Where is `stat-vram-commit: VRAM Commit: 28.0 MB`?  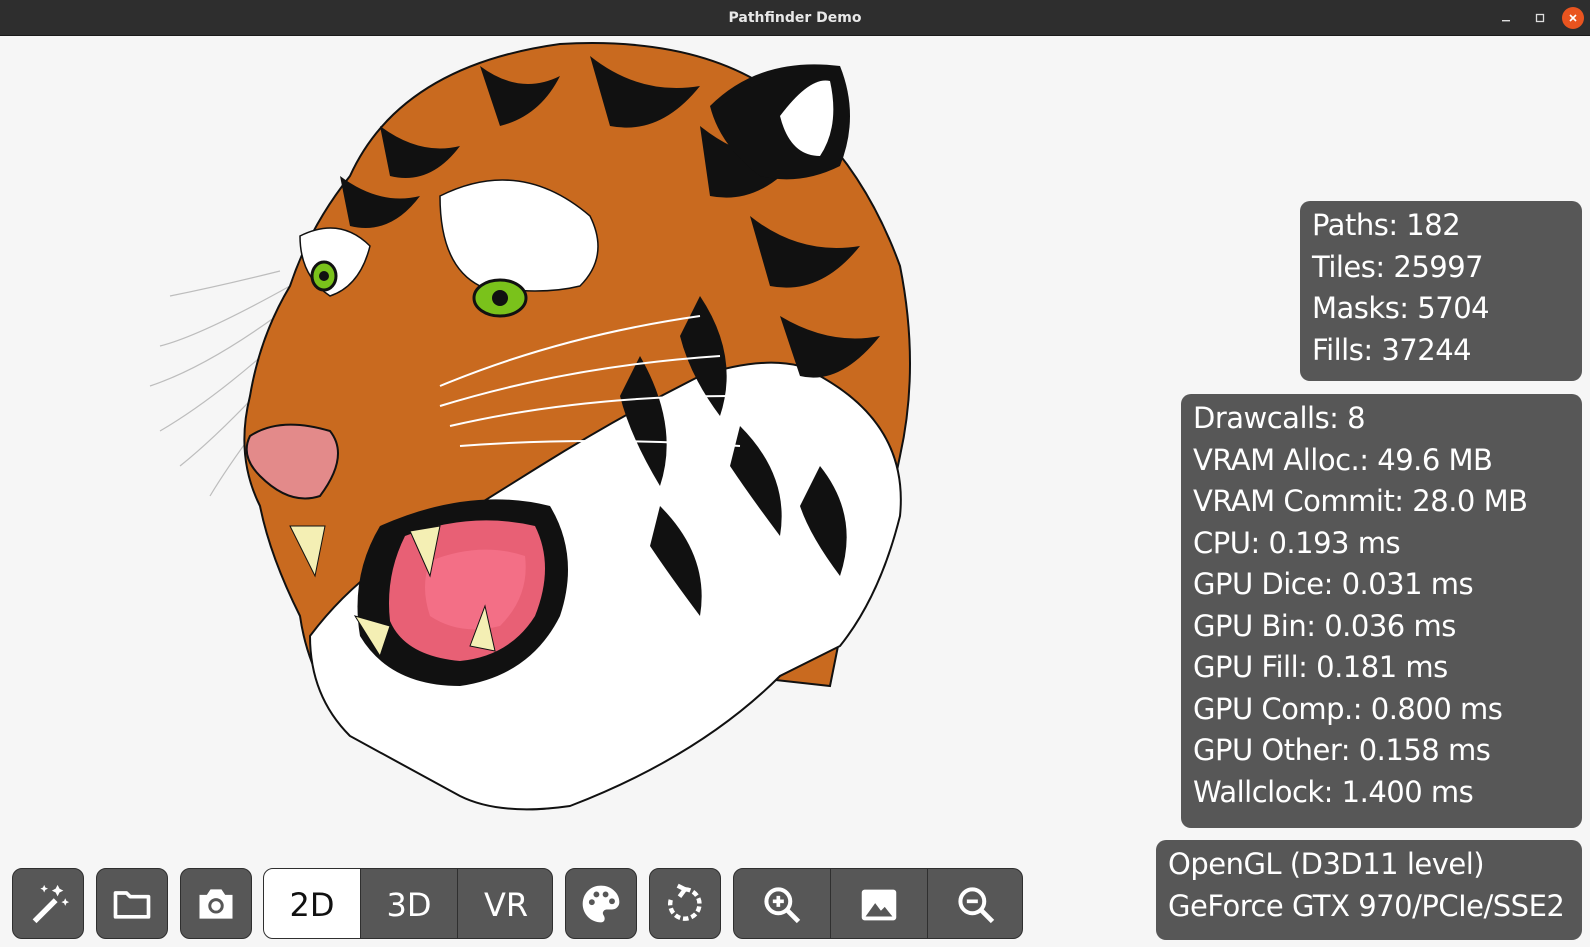
stat-vram-commit: VRAM Commit: 28.0 MB is located at coordinates (1360, 501).